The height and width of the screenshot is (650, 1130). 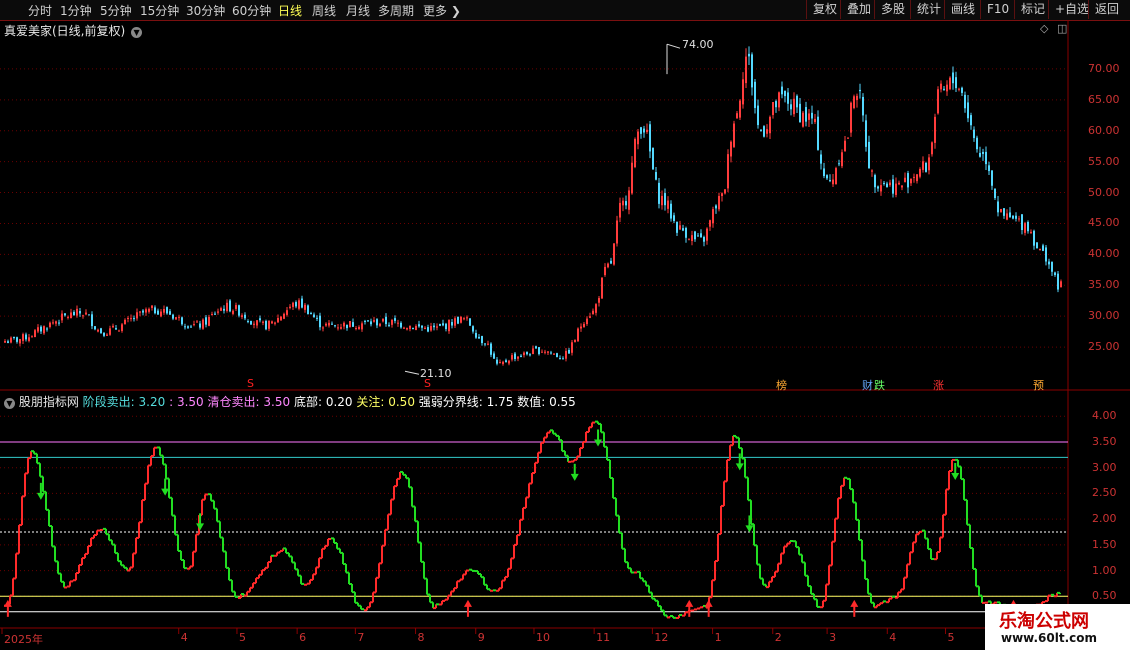 I want to click on period-tab-weekly: 周线, so click(x=324, y=10).